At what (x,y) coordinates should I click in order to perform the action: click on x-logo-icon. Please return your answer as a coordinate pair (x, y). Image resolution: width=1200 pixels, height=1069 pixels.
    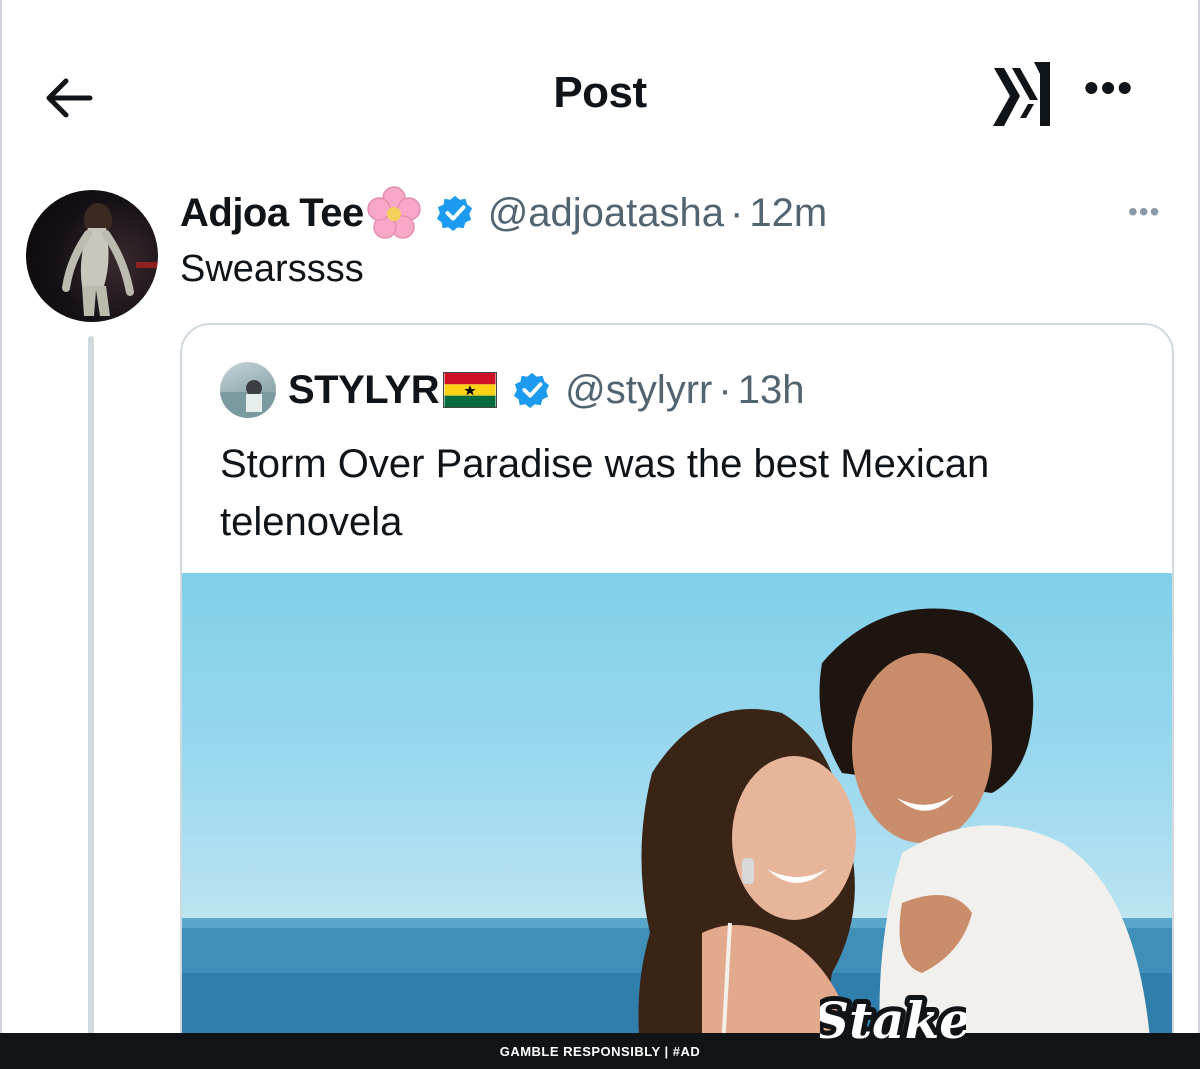
    Looking at the image, I should click on (1022, 95).